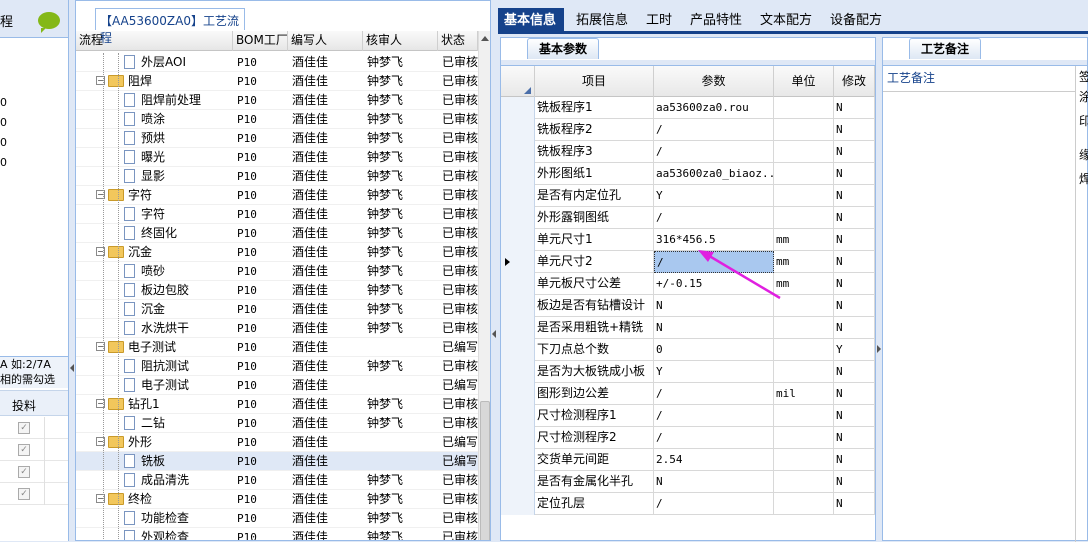  I want to click on param-row: 下刀点总个数 0 Y, so click(688, 350).